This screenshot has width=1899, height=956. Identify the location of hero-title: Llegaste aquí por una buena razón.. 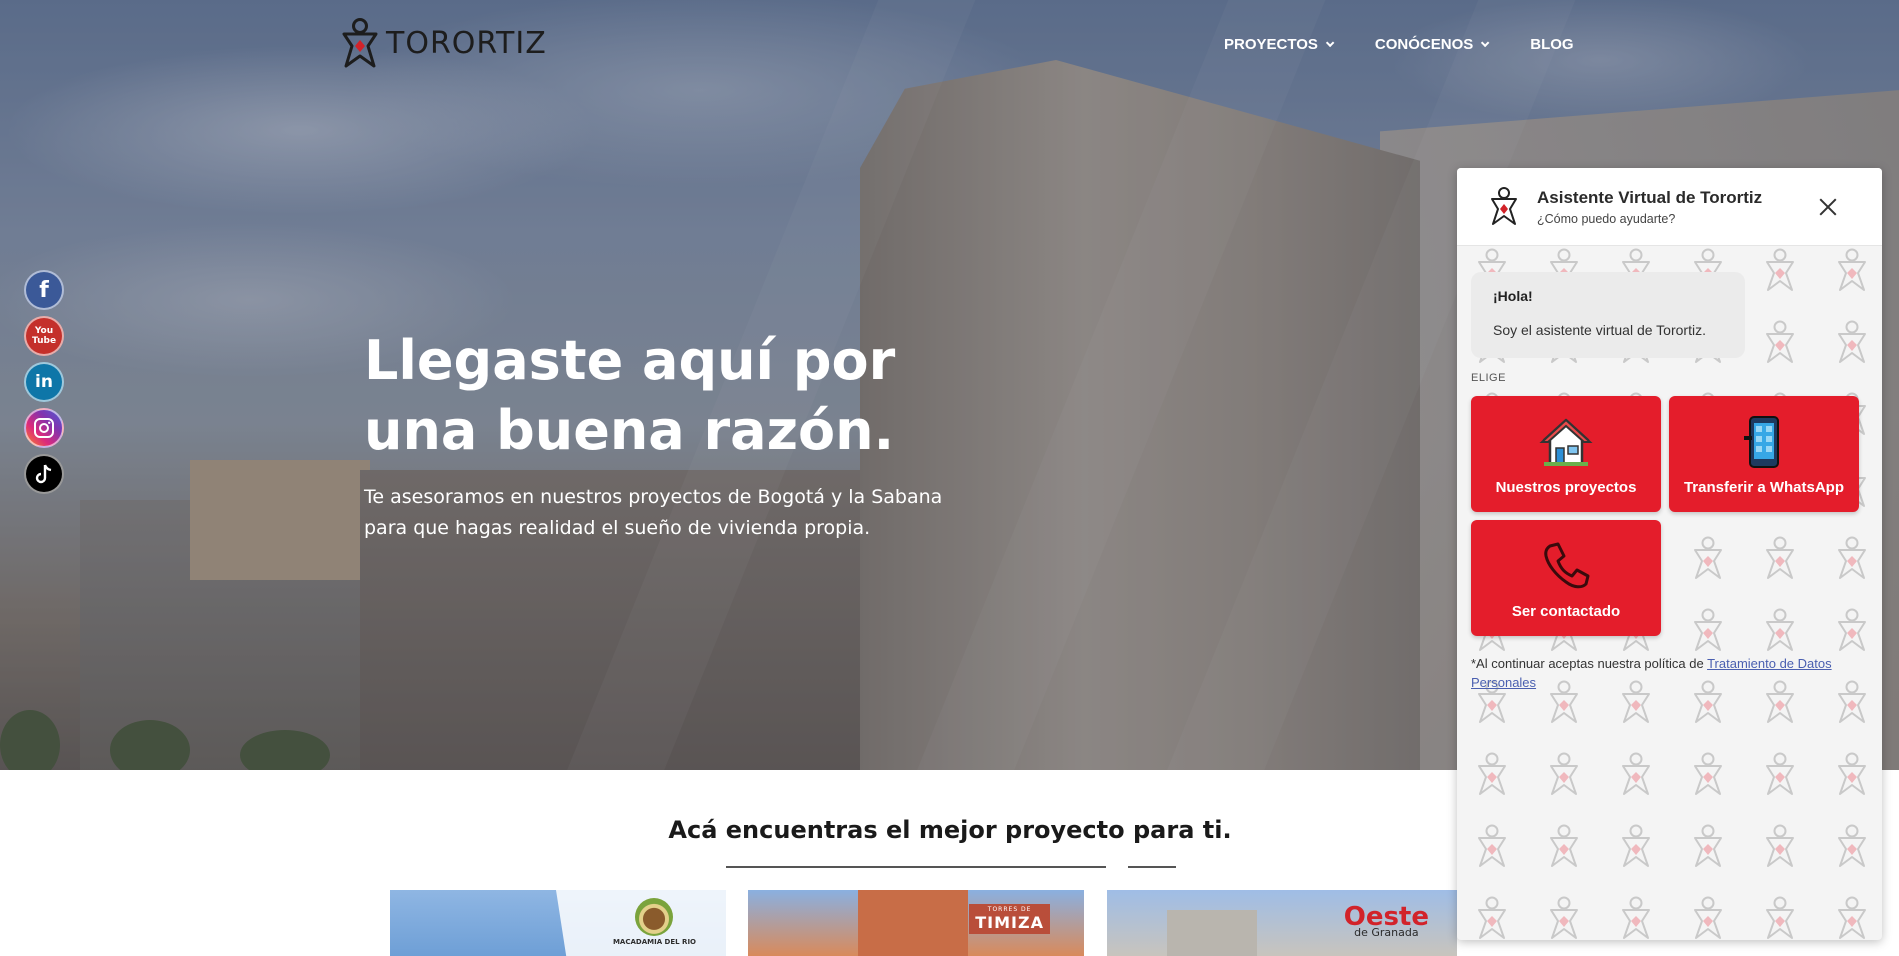
(664, 396).